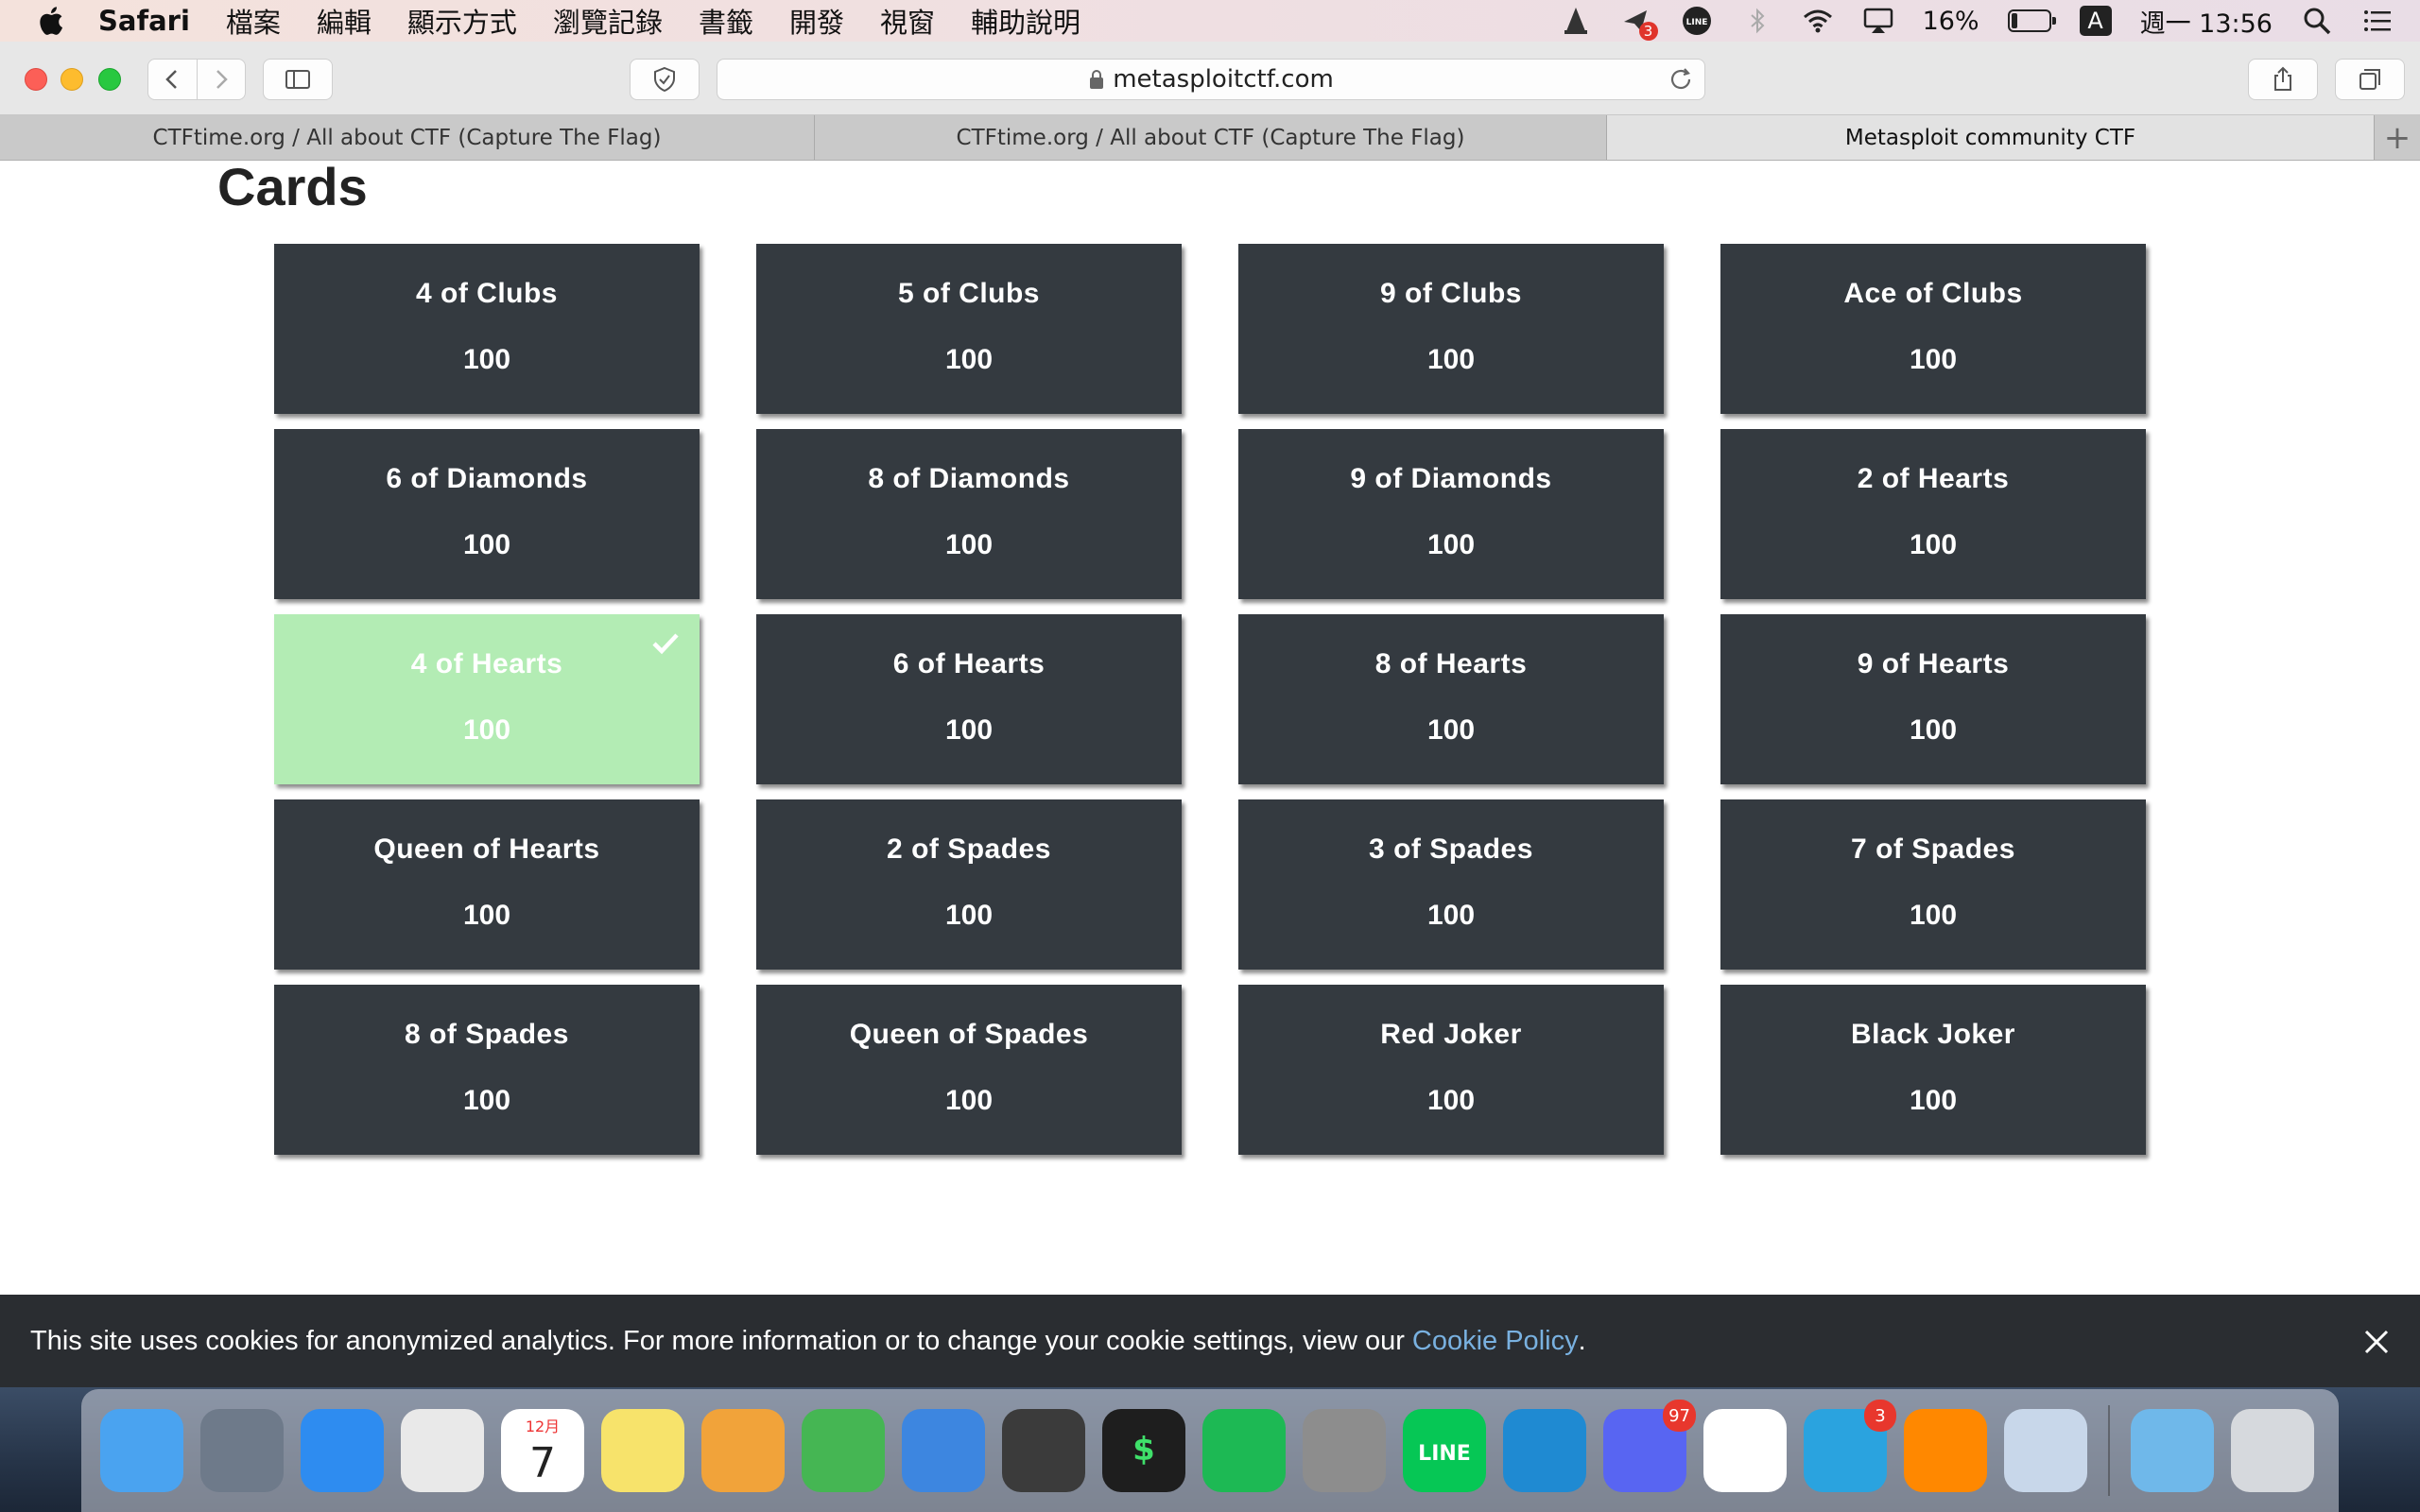  Describe the element at coordinates (2031, 20) in the screenshot. I see `battery-icon` at that location.